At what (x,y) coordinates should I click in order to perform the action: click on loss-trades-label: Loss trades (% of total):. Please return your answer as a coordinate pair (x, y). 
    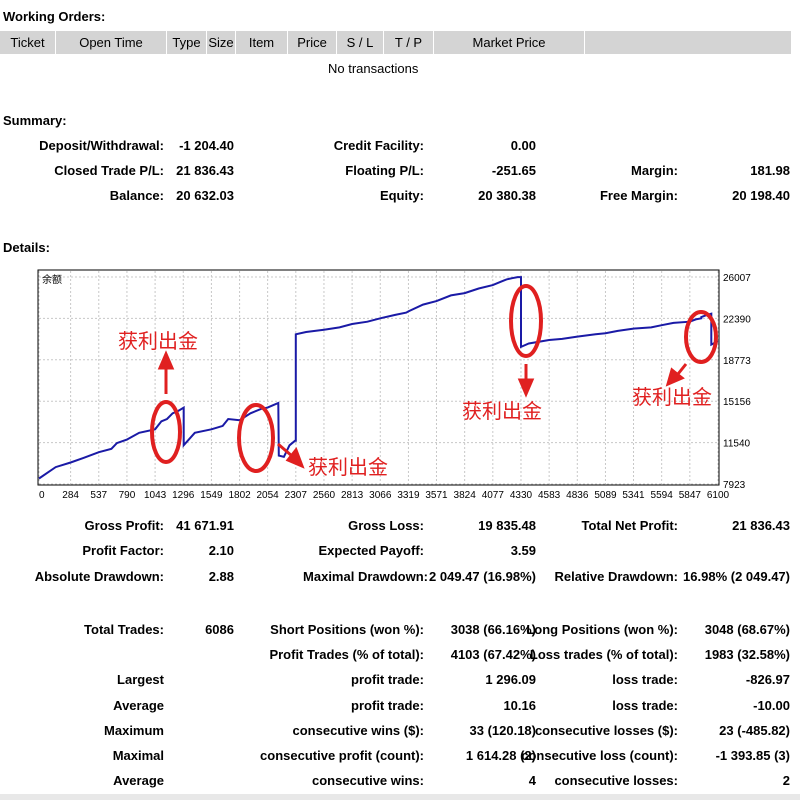
    Looking at the image, I should click on (603, 654).